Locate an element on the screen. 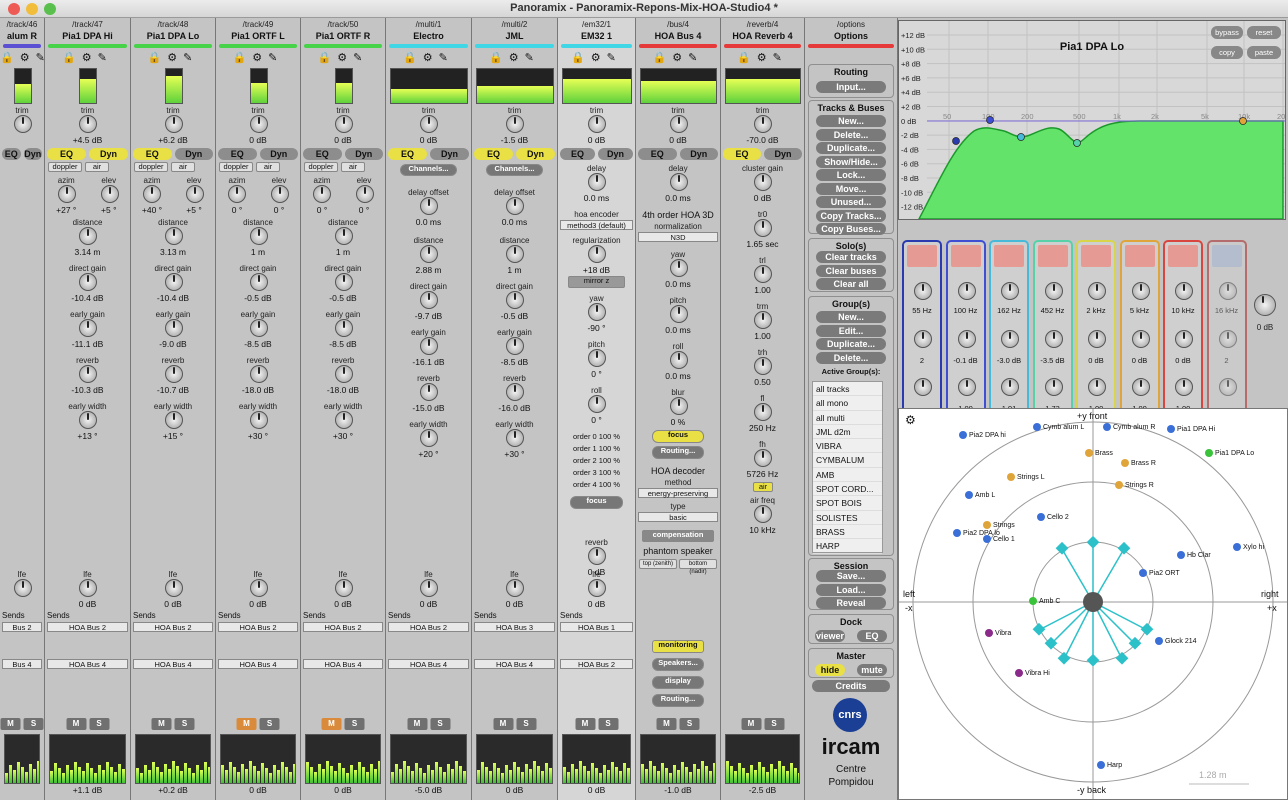 Image resolution: width=1288 pixels, height=800 pixels. panner-source: Amb L is located at coordinates (980, 495).